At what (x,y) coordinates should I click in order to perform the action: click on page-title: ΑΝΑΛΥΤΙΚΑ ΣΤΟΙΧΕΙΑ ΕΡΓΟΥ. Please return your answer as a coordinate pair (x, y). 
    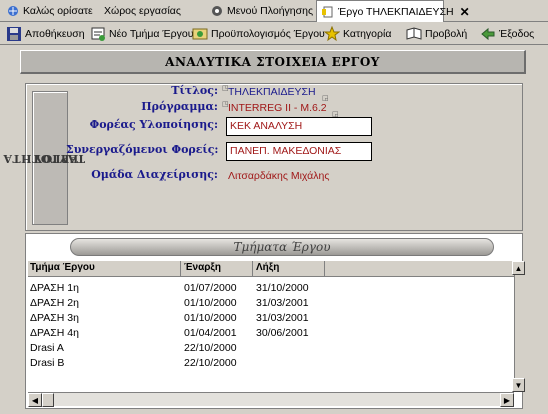
    Looking at the image, I should click on (273, 62).